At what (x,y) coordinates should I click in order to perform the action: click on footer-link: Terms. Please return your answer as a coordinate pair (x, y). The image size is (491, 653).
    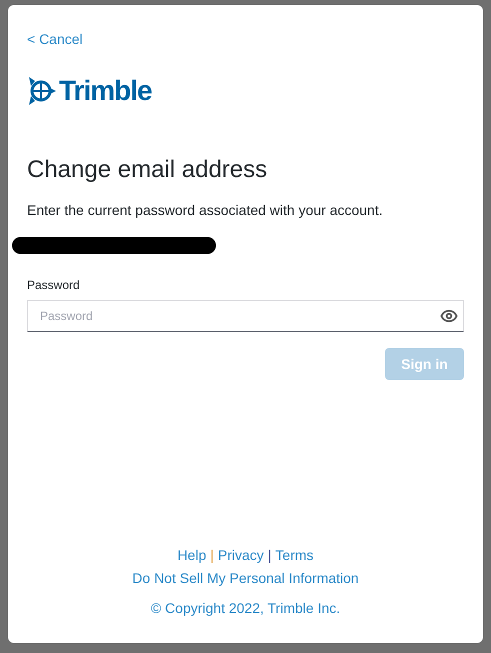
    Looking at the image, I should click on (294, 555).